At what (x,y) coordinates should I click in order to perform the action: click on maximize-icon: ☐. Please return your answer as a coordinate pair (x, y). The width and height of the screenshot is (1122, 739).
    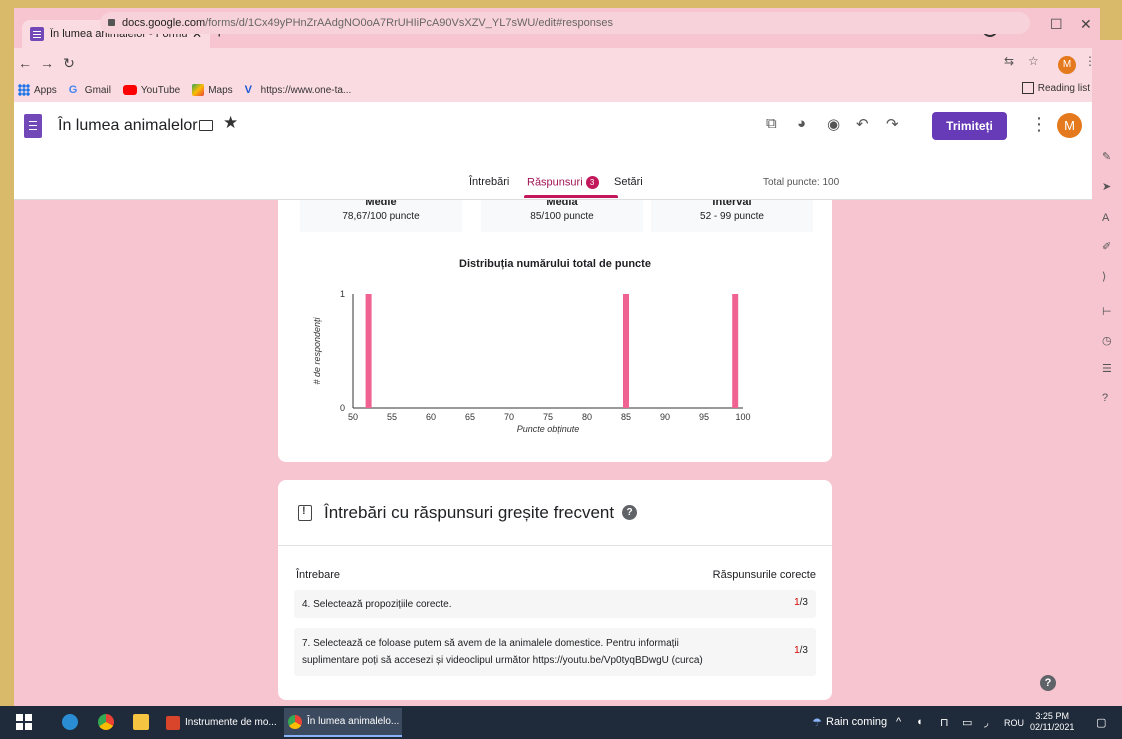
    Looking at the image, I should click on (1056, 24).